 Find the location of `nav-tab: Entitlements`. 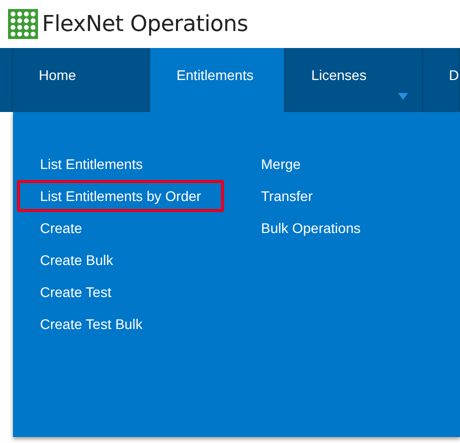

nav-tab: Entitlements is located at coordinates (218, 80).